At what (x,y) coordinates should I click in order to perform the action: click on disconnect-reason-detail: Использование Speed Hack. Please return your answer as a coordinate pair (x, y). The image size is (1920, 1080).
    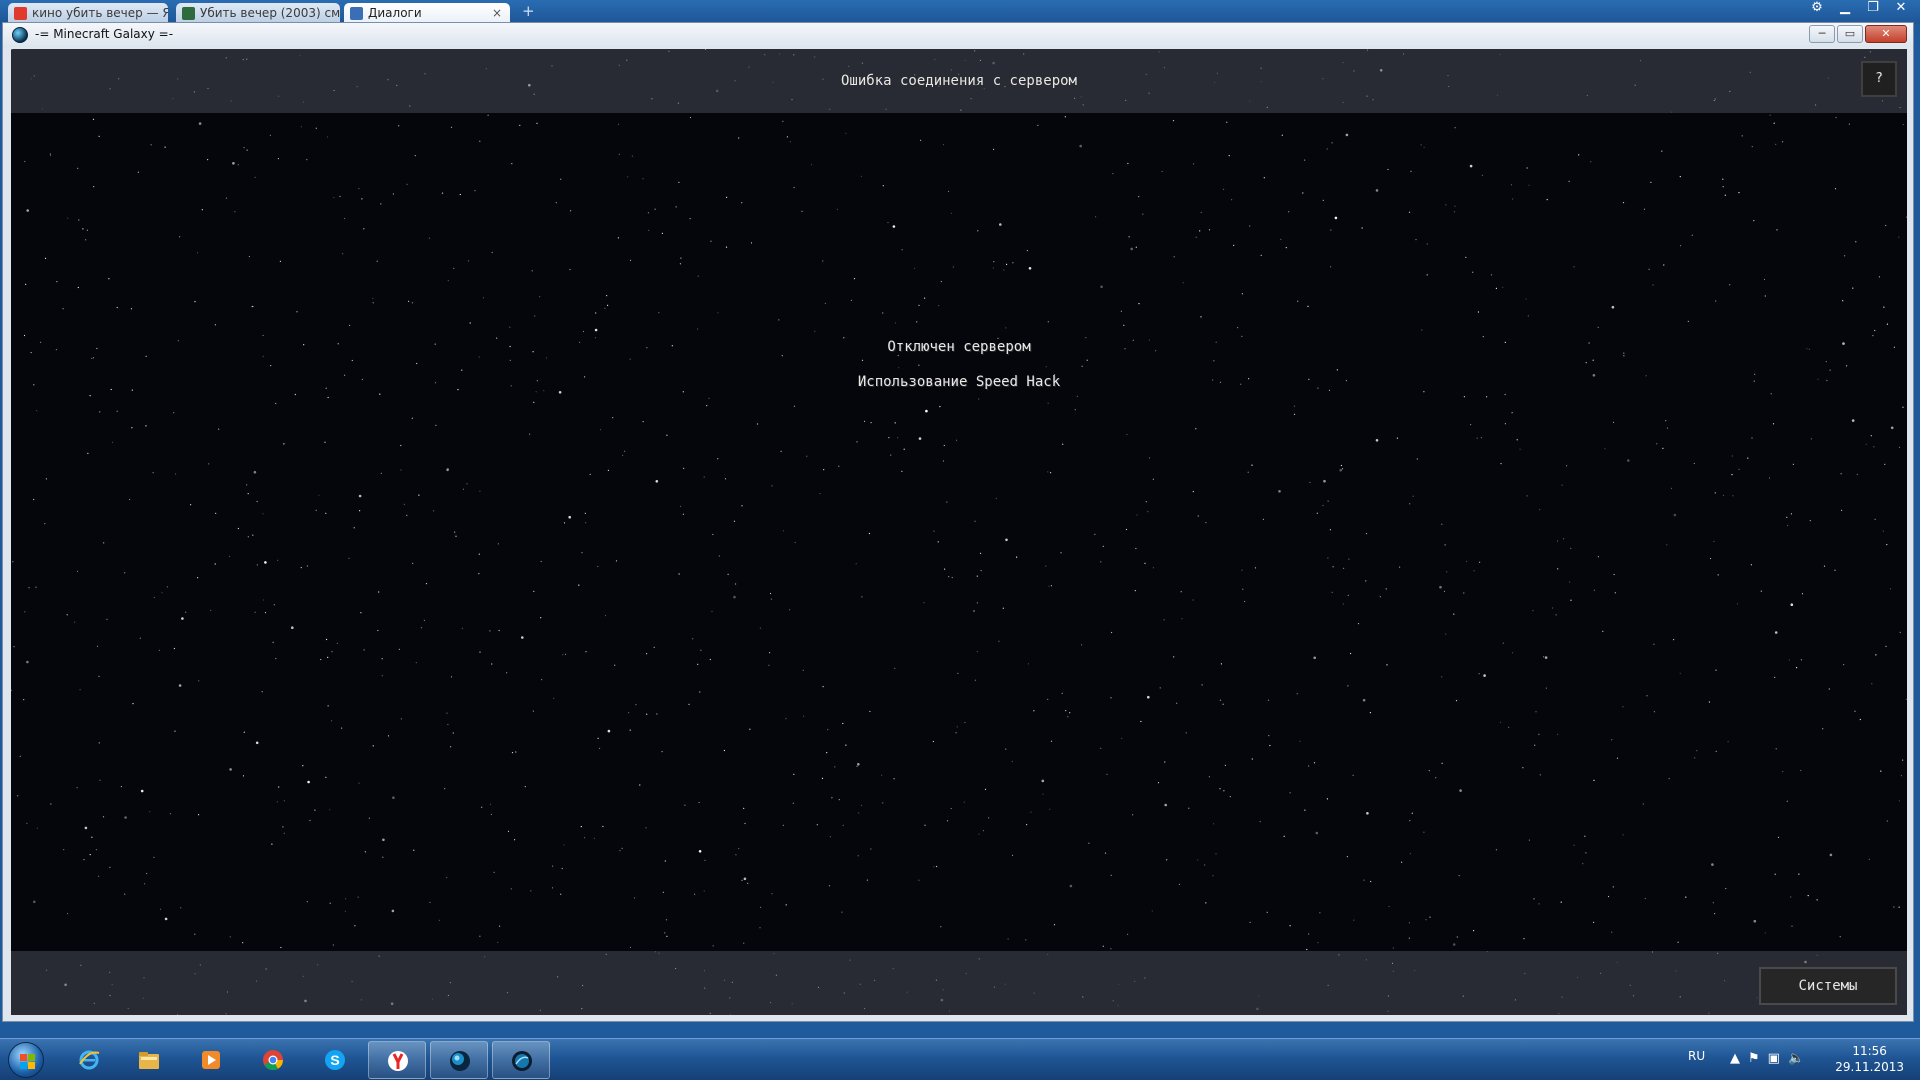
    Looking at the image, I should click on (959, 382).